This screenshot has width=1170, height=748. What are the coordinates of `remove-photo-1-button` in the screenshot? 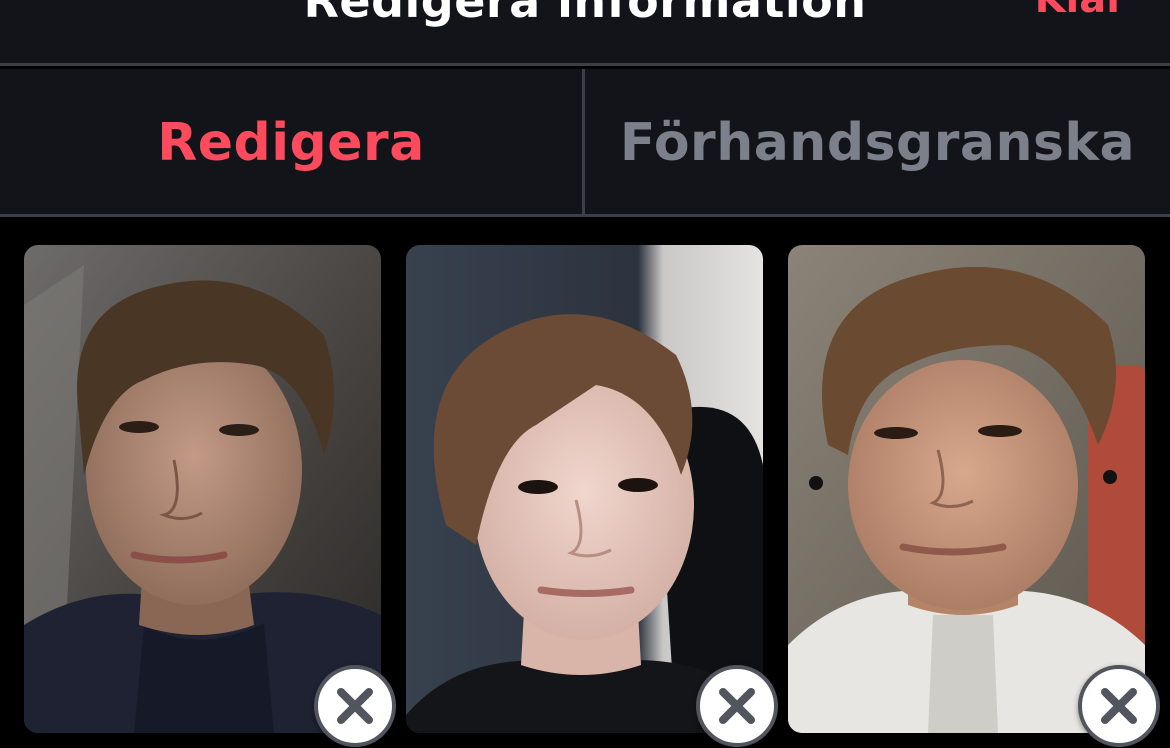 It's located at (355, 706).